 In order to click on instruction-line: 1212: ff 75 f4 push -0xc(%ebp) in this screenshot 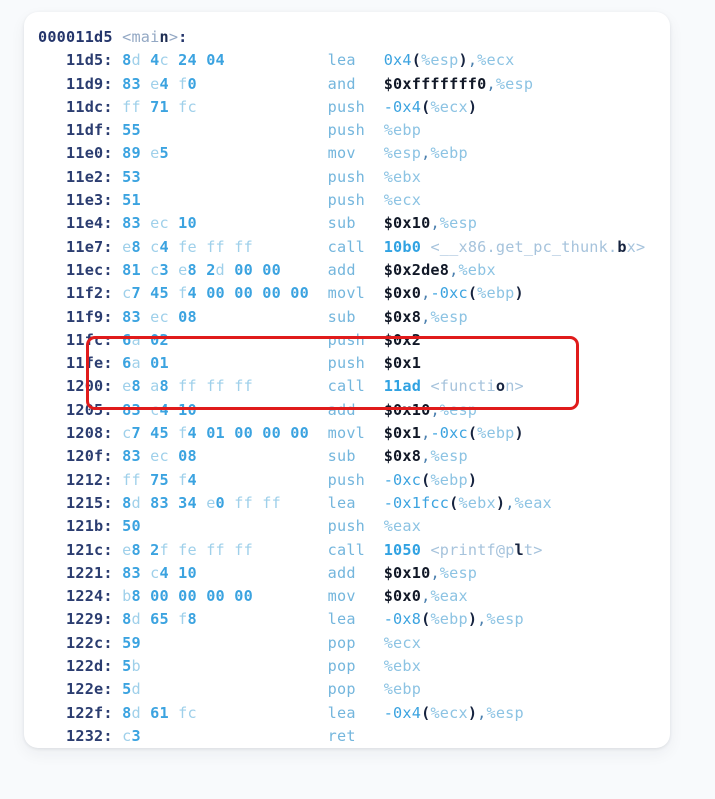, I will do `click(354, 480)`.